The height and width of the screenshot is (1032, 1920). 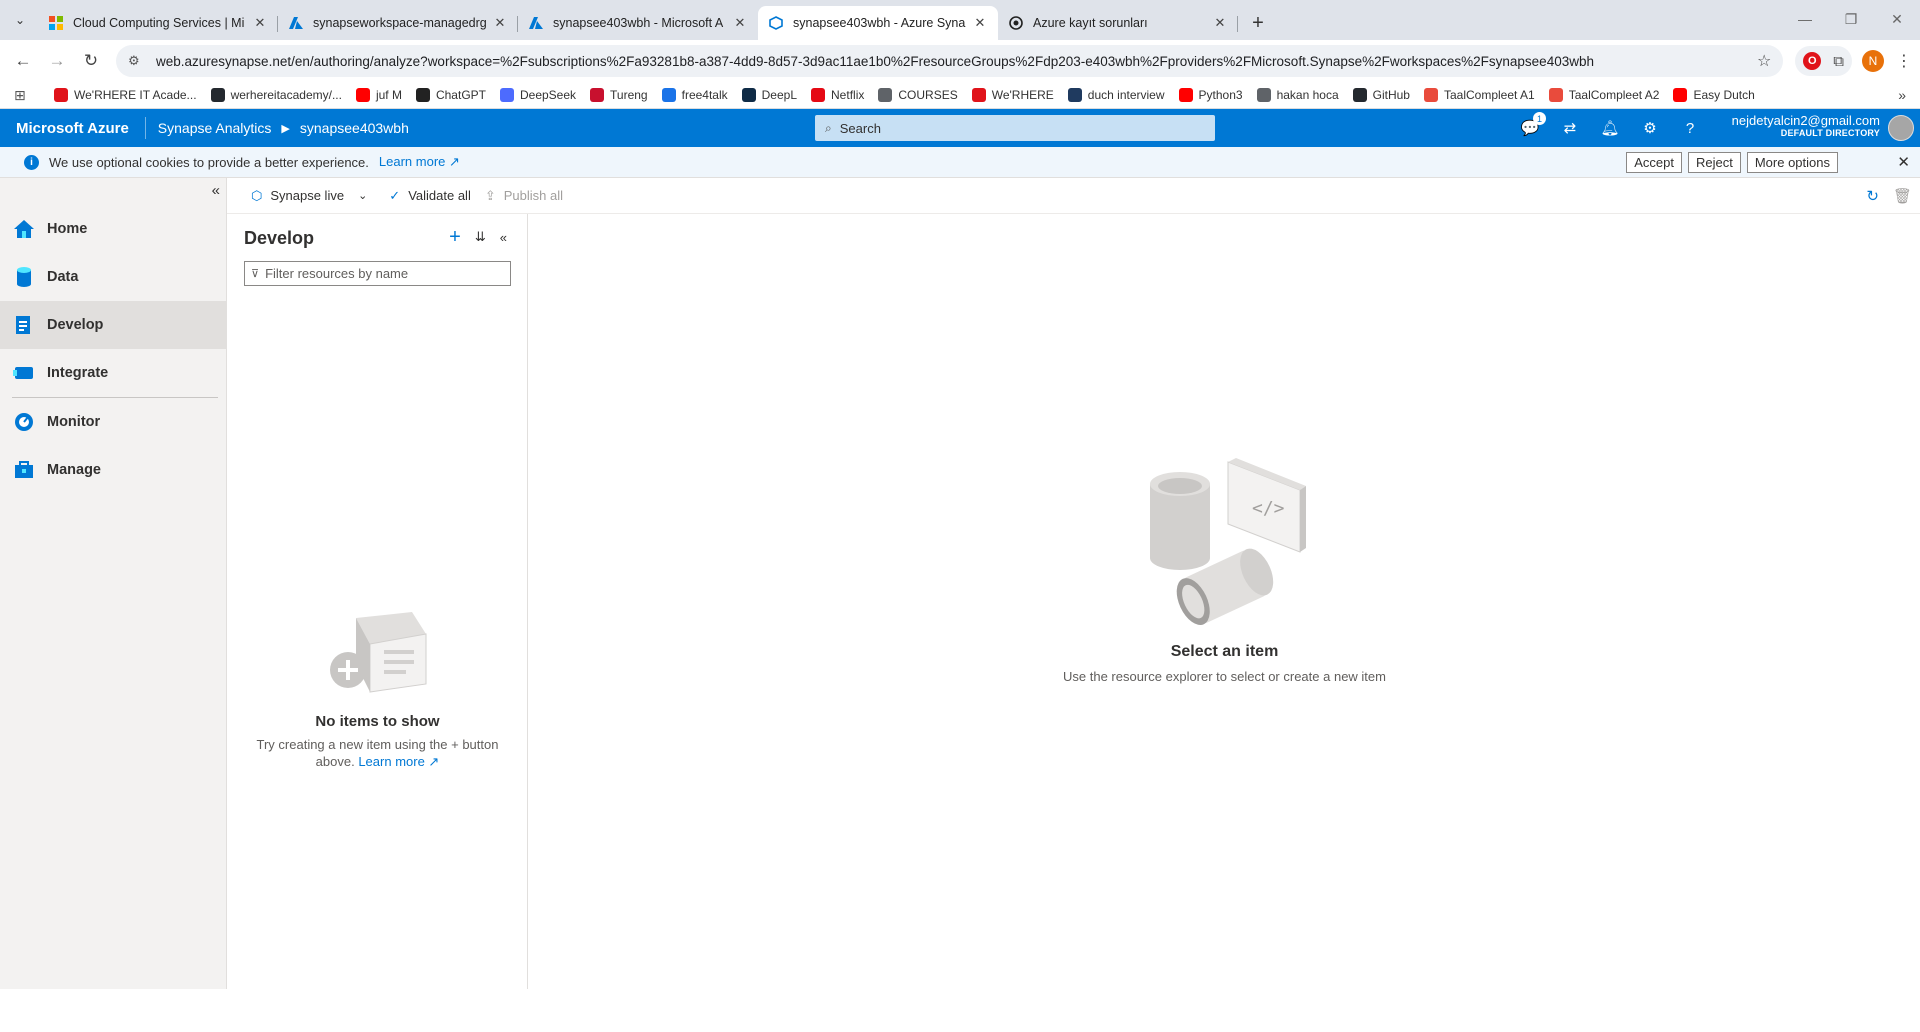 I want to click on bookmark-item: Tureng, so click(x=619, y=95).